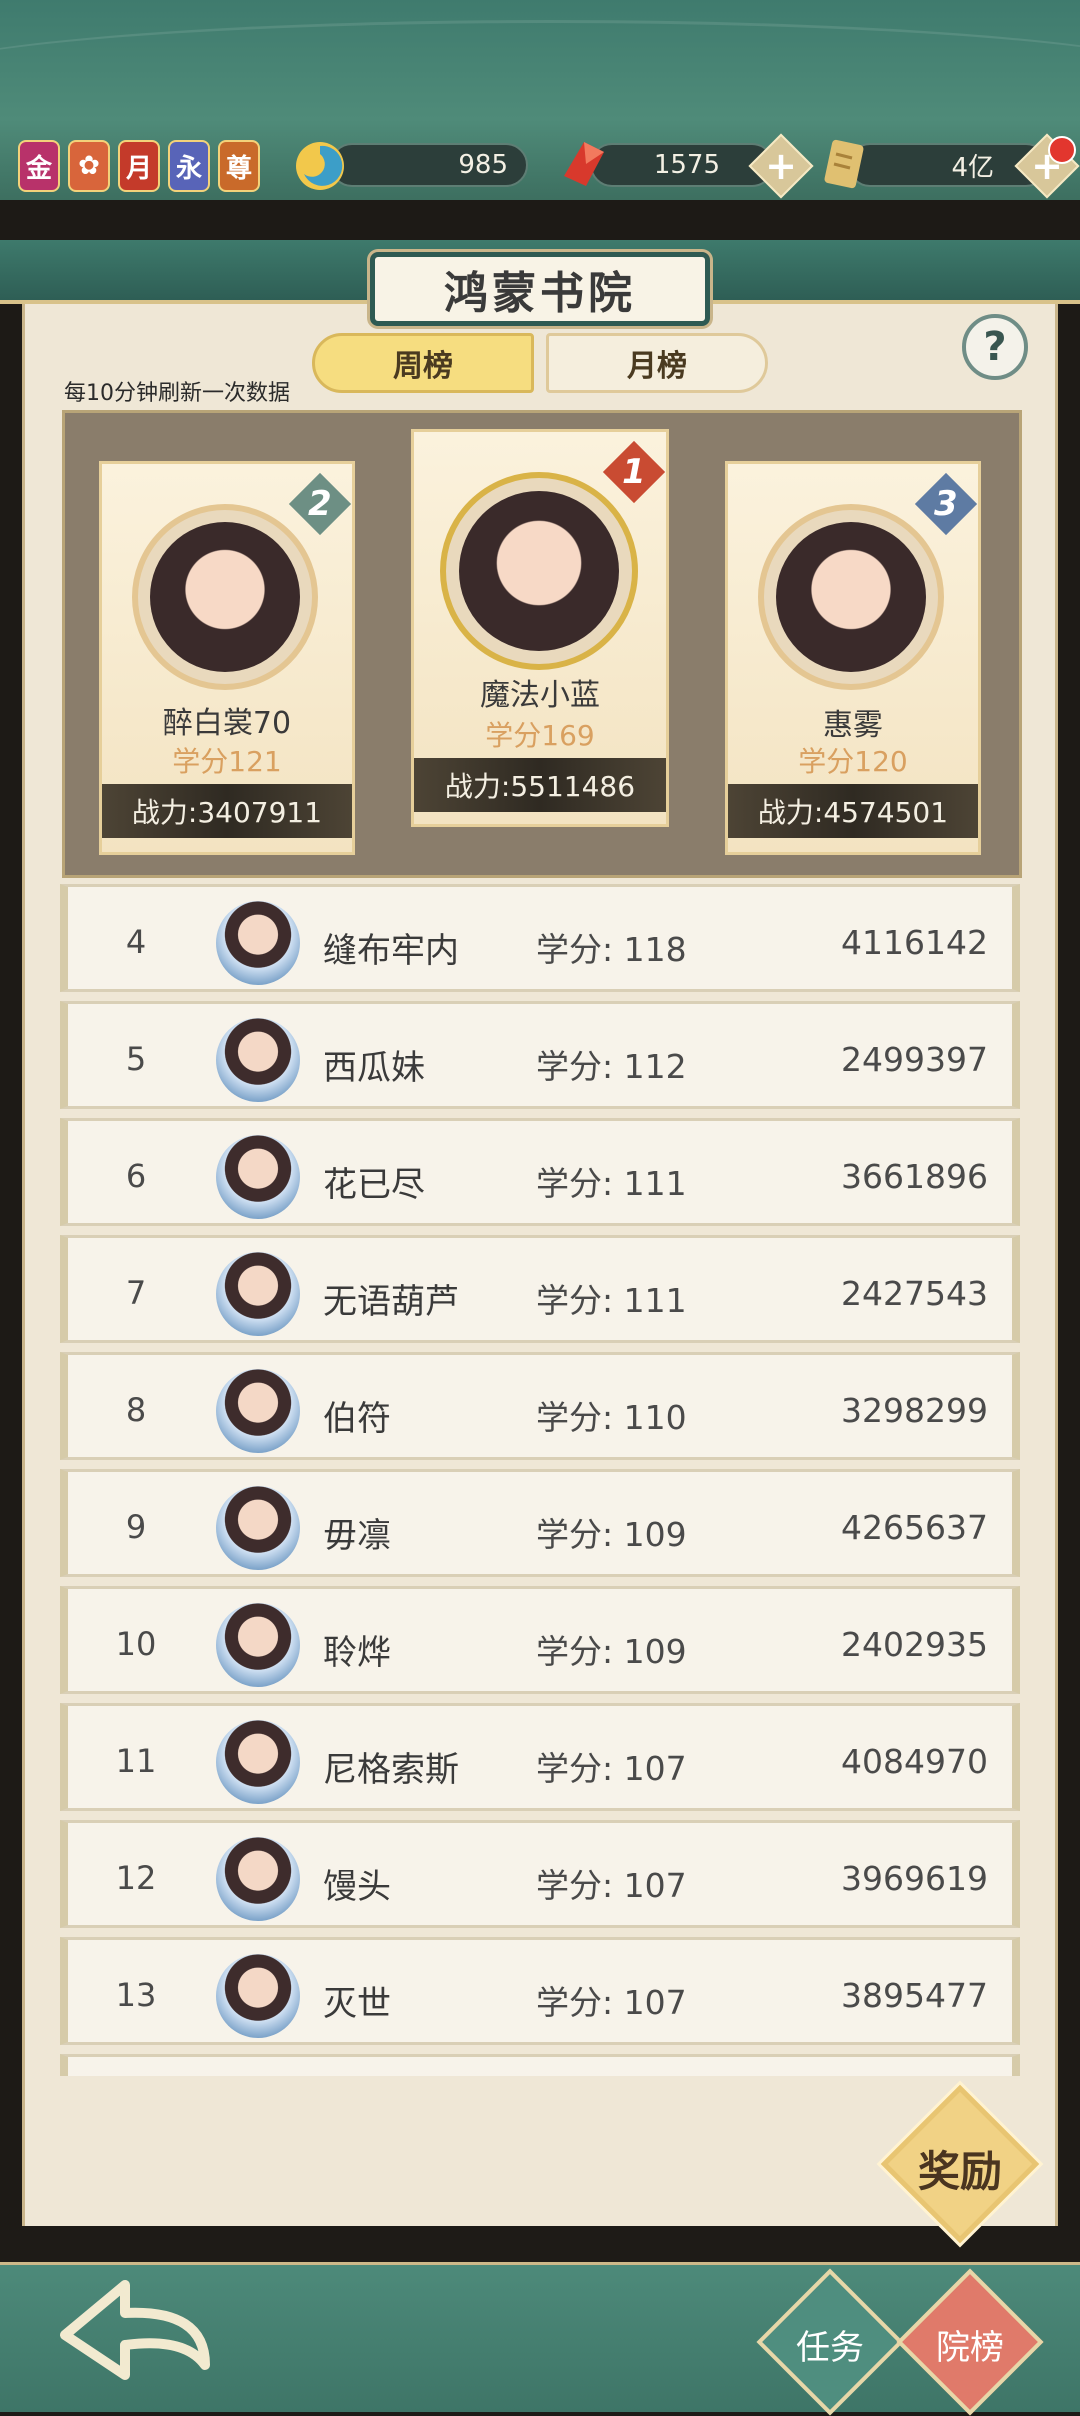 The width and height of the screenshot is (1080, 2416). I want to click on podium-card-first: 1 魔法小蓝 学分169 战力:5511486, so click(540, 628).